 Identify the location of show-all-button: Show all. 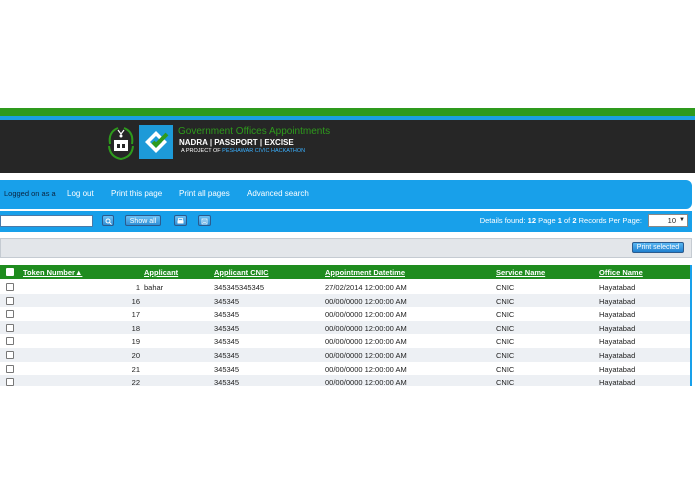
(143, 220).